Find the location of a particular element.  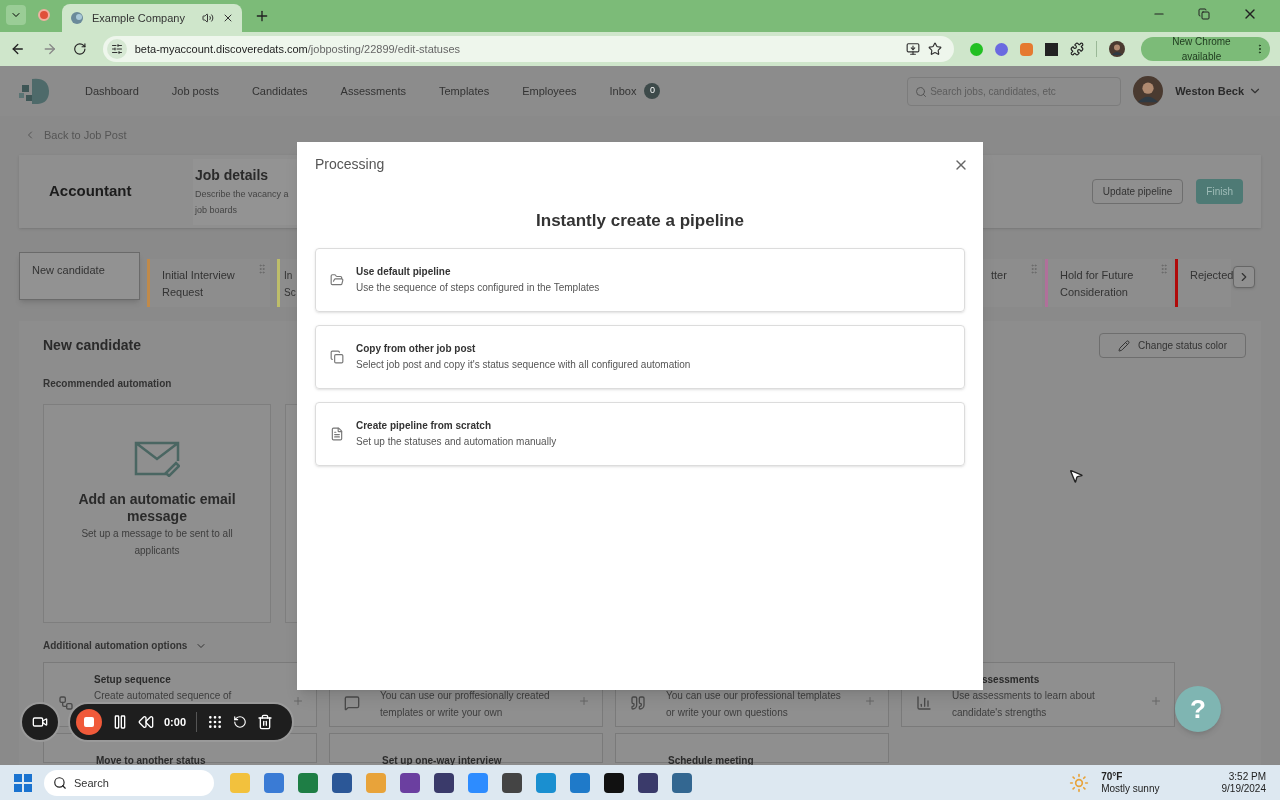

install-icon is located at coordinates (912, 49).